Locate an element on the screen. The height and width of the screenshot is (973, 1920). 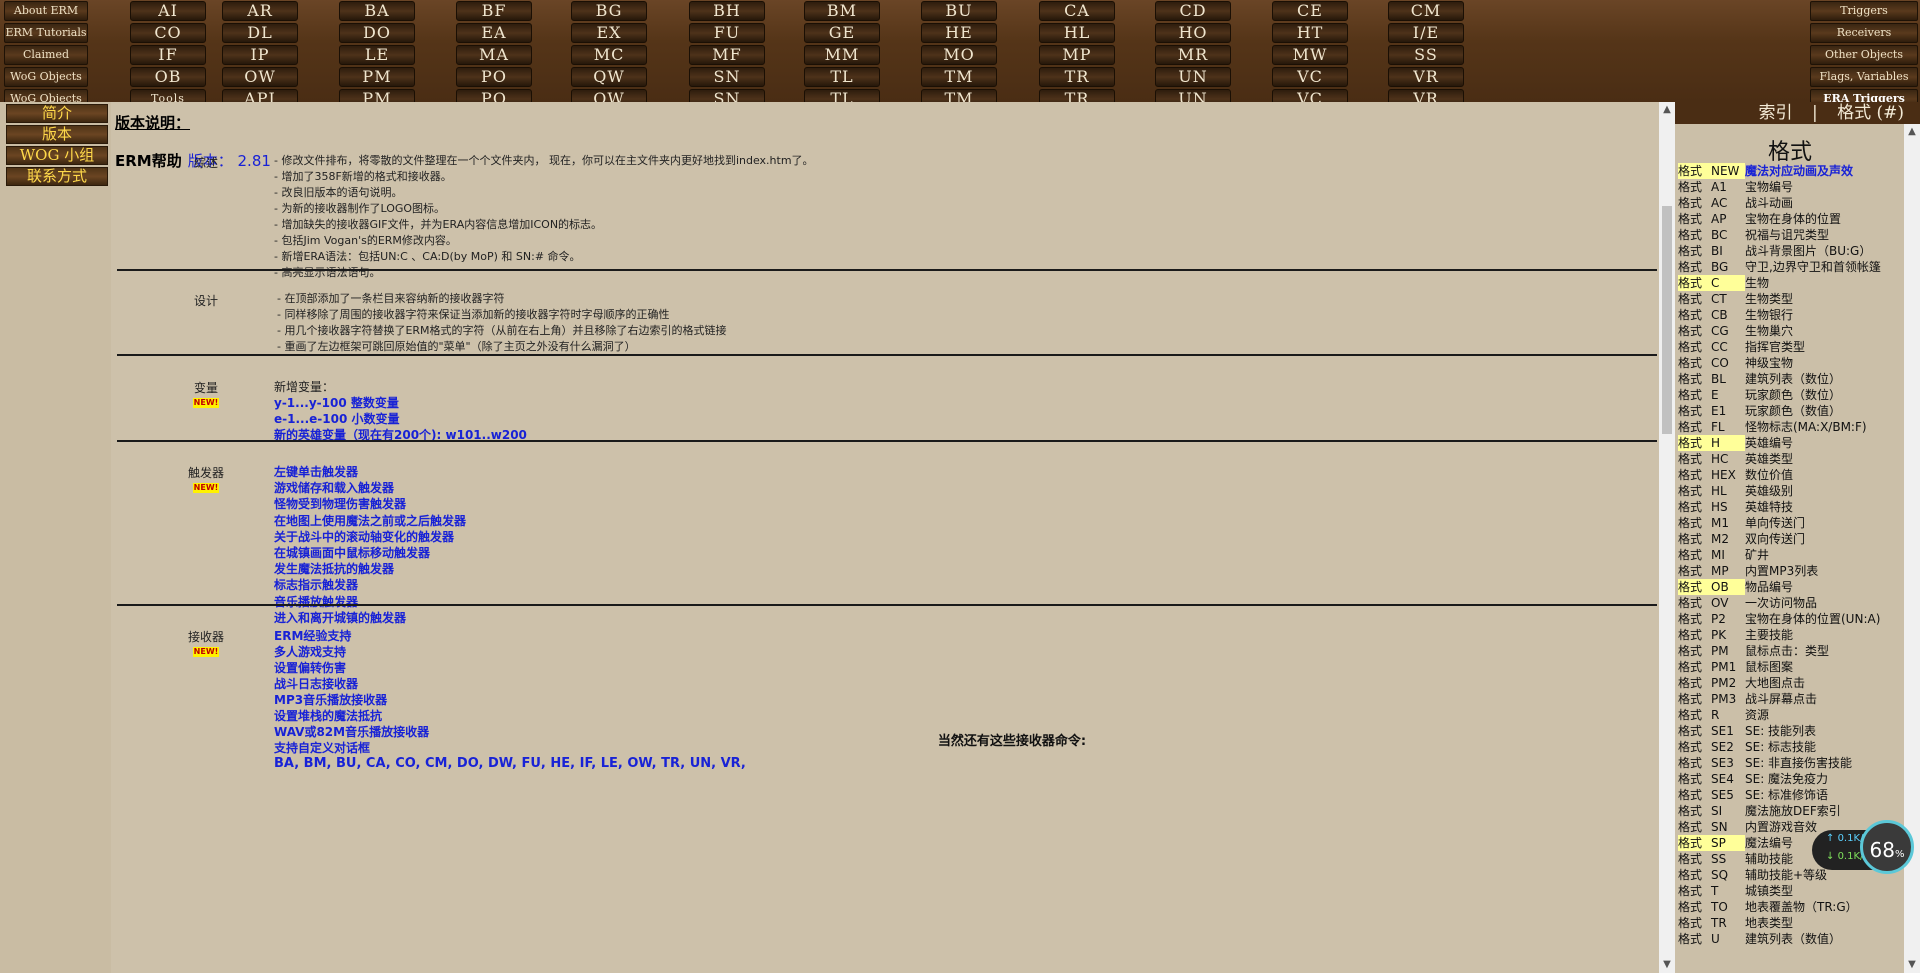
format-index-item: 格式 M2 双向传送门 is located at coordinates (1790, 539).